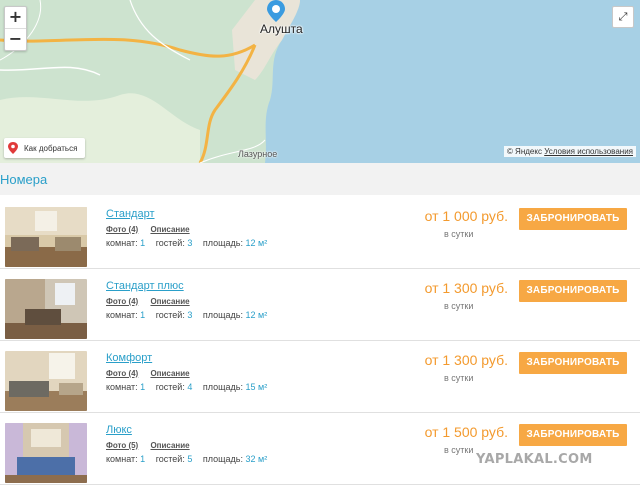 This screenshot has height=491, width=640. What do you see at coordinates (190, 387) in the screenshot?
I see `guests-value: 4` at bounding box center [190, 387].